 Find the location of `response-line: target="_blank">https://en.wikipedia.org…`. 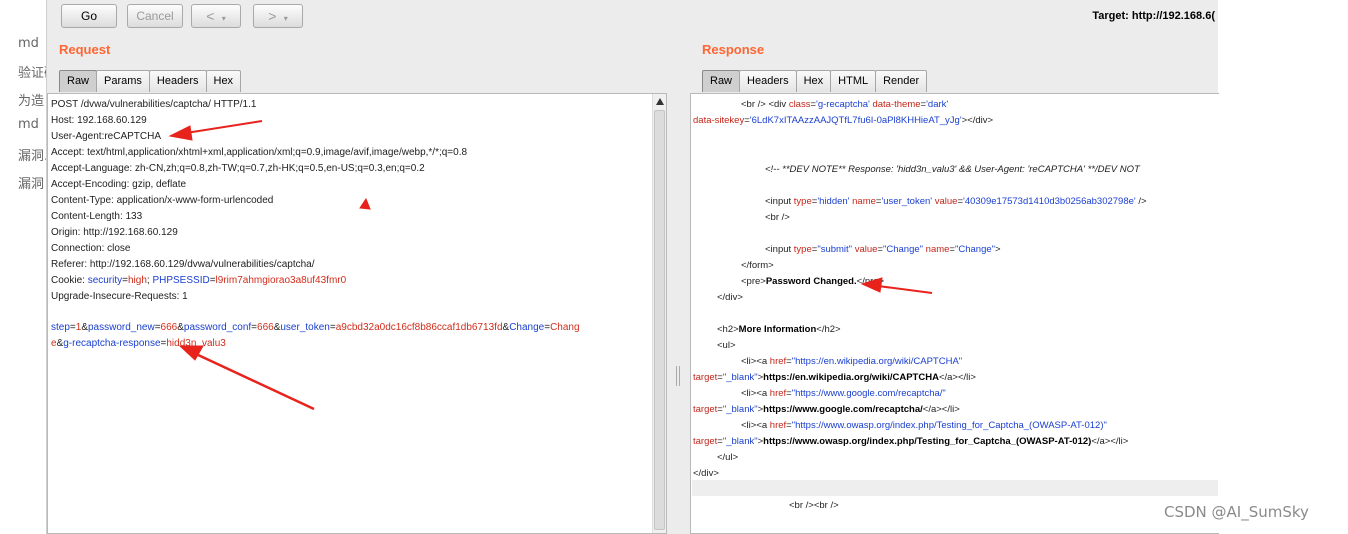

response-line: target="_blank">https://en.wikipedia.org… is located at coordinates (834, 377).